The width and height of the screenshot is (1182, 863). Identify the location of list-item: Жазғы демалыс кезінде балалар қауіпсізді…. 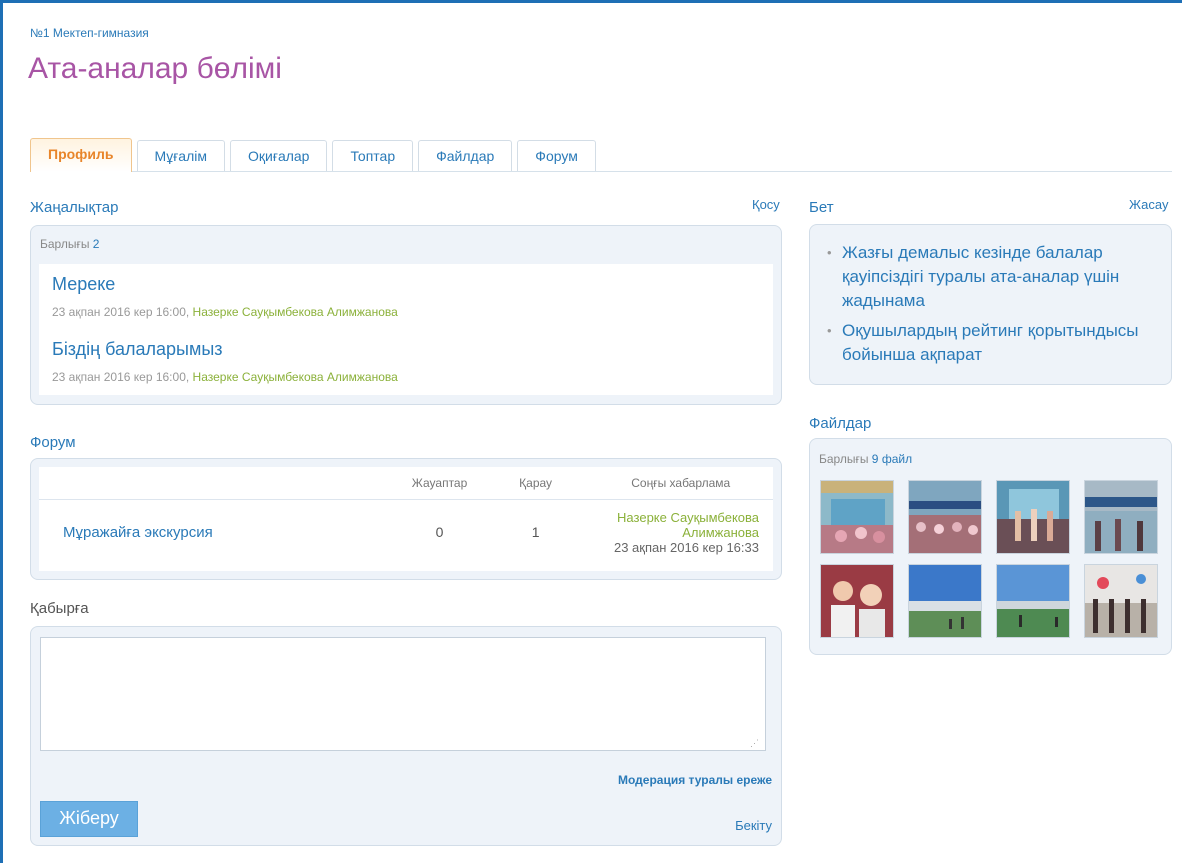
(995, 277).